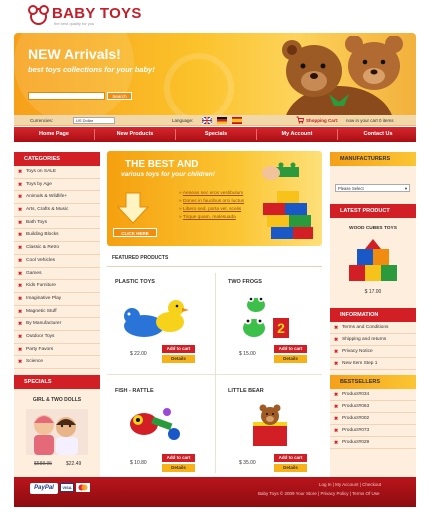 This screenshot has height=513, width=430. What do you see at coordinates (135, 232) in the screenshot?
I see `click-here-button: CLICK HERE` at bounding box center [135, 232].